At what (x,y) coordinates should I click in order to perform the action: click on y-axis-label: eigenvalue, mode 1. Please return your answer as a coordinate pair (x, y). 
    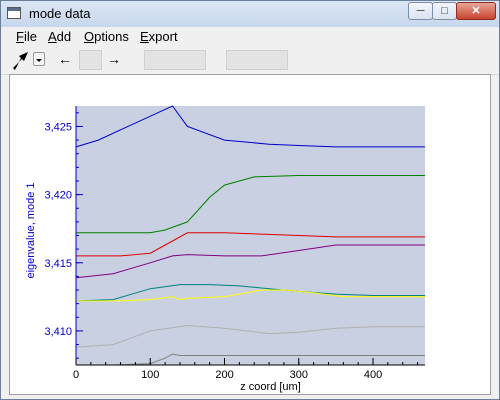
    Looking at the image, I should click on (31, 230).